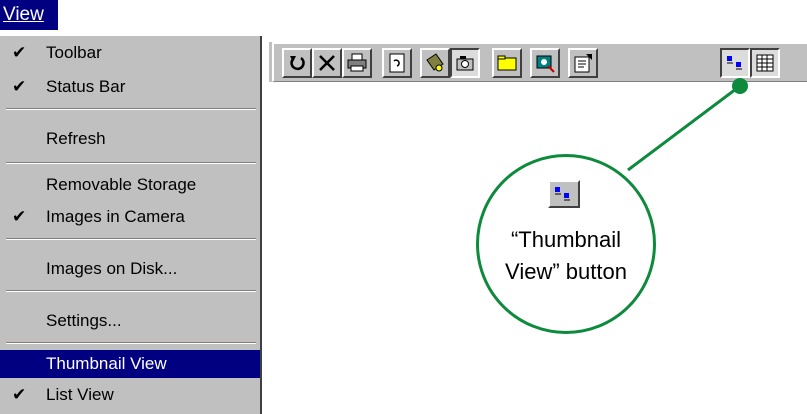  Describe the element at coordinates (687, 125) in the screenshot. I see `callout-pointer` at that location.